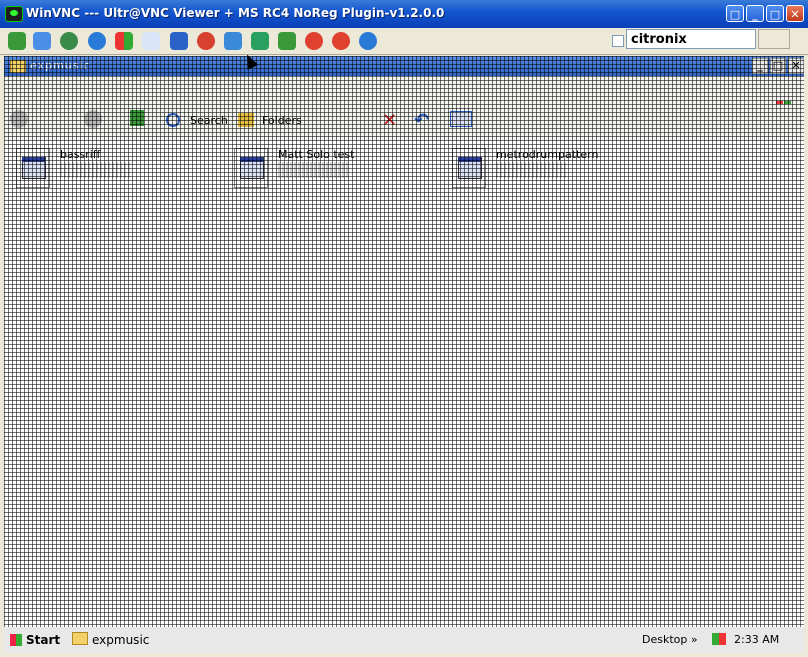 The width and height of the screenshot is (808, 657). What do you see at coordinates (461, 119) in the screenshot?
I see `views-icon` at bounding box center [461, 119].